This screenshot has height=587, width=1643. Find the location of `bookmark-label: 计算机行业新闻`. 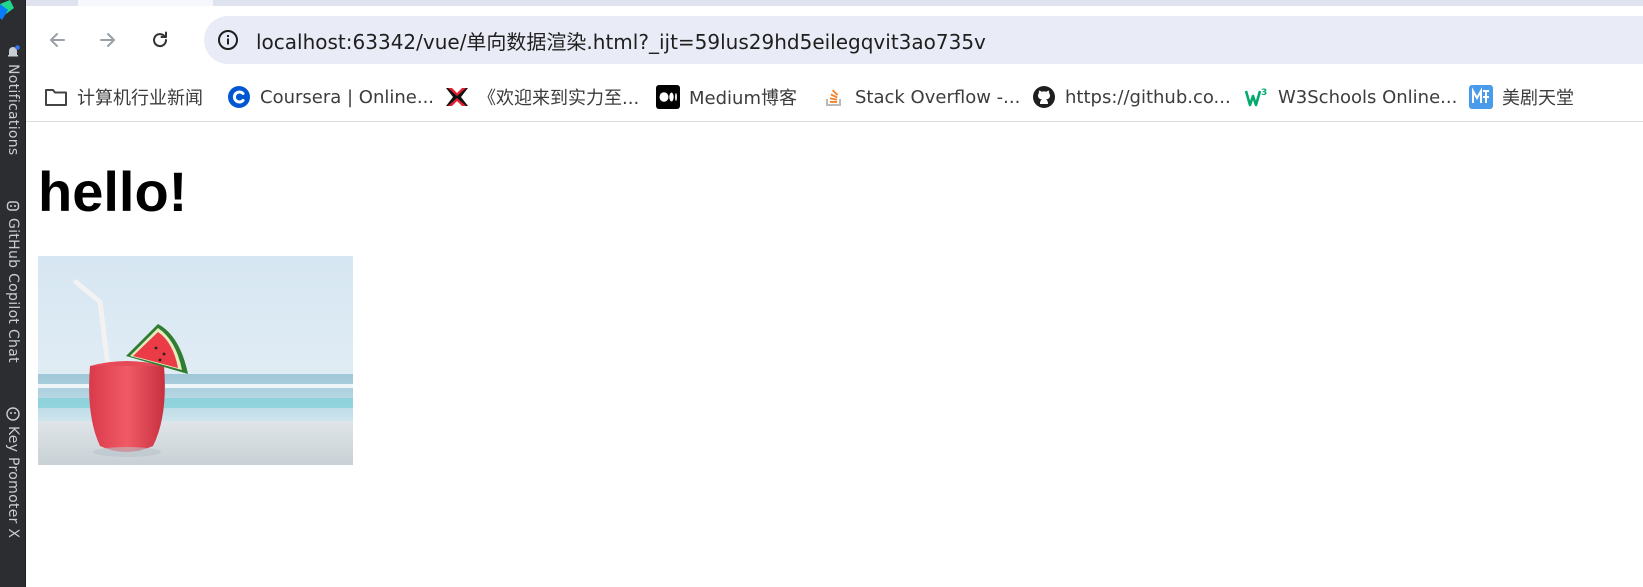

bookmark-label: 计算机行业新闻 is located at coordinates (140, 98).